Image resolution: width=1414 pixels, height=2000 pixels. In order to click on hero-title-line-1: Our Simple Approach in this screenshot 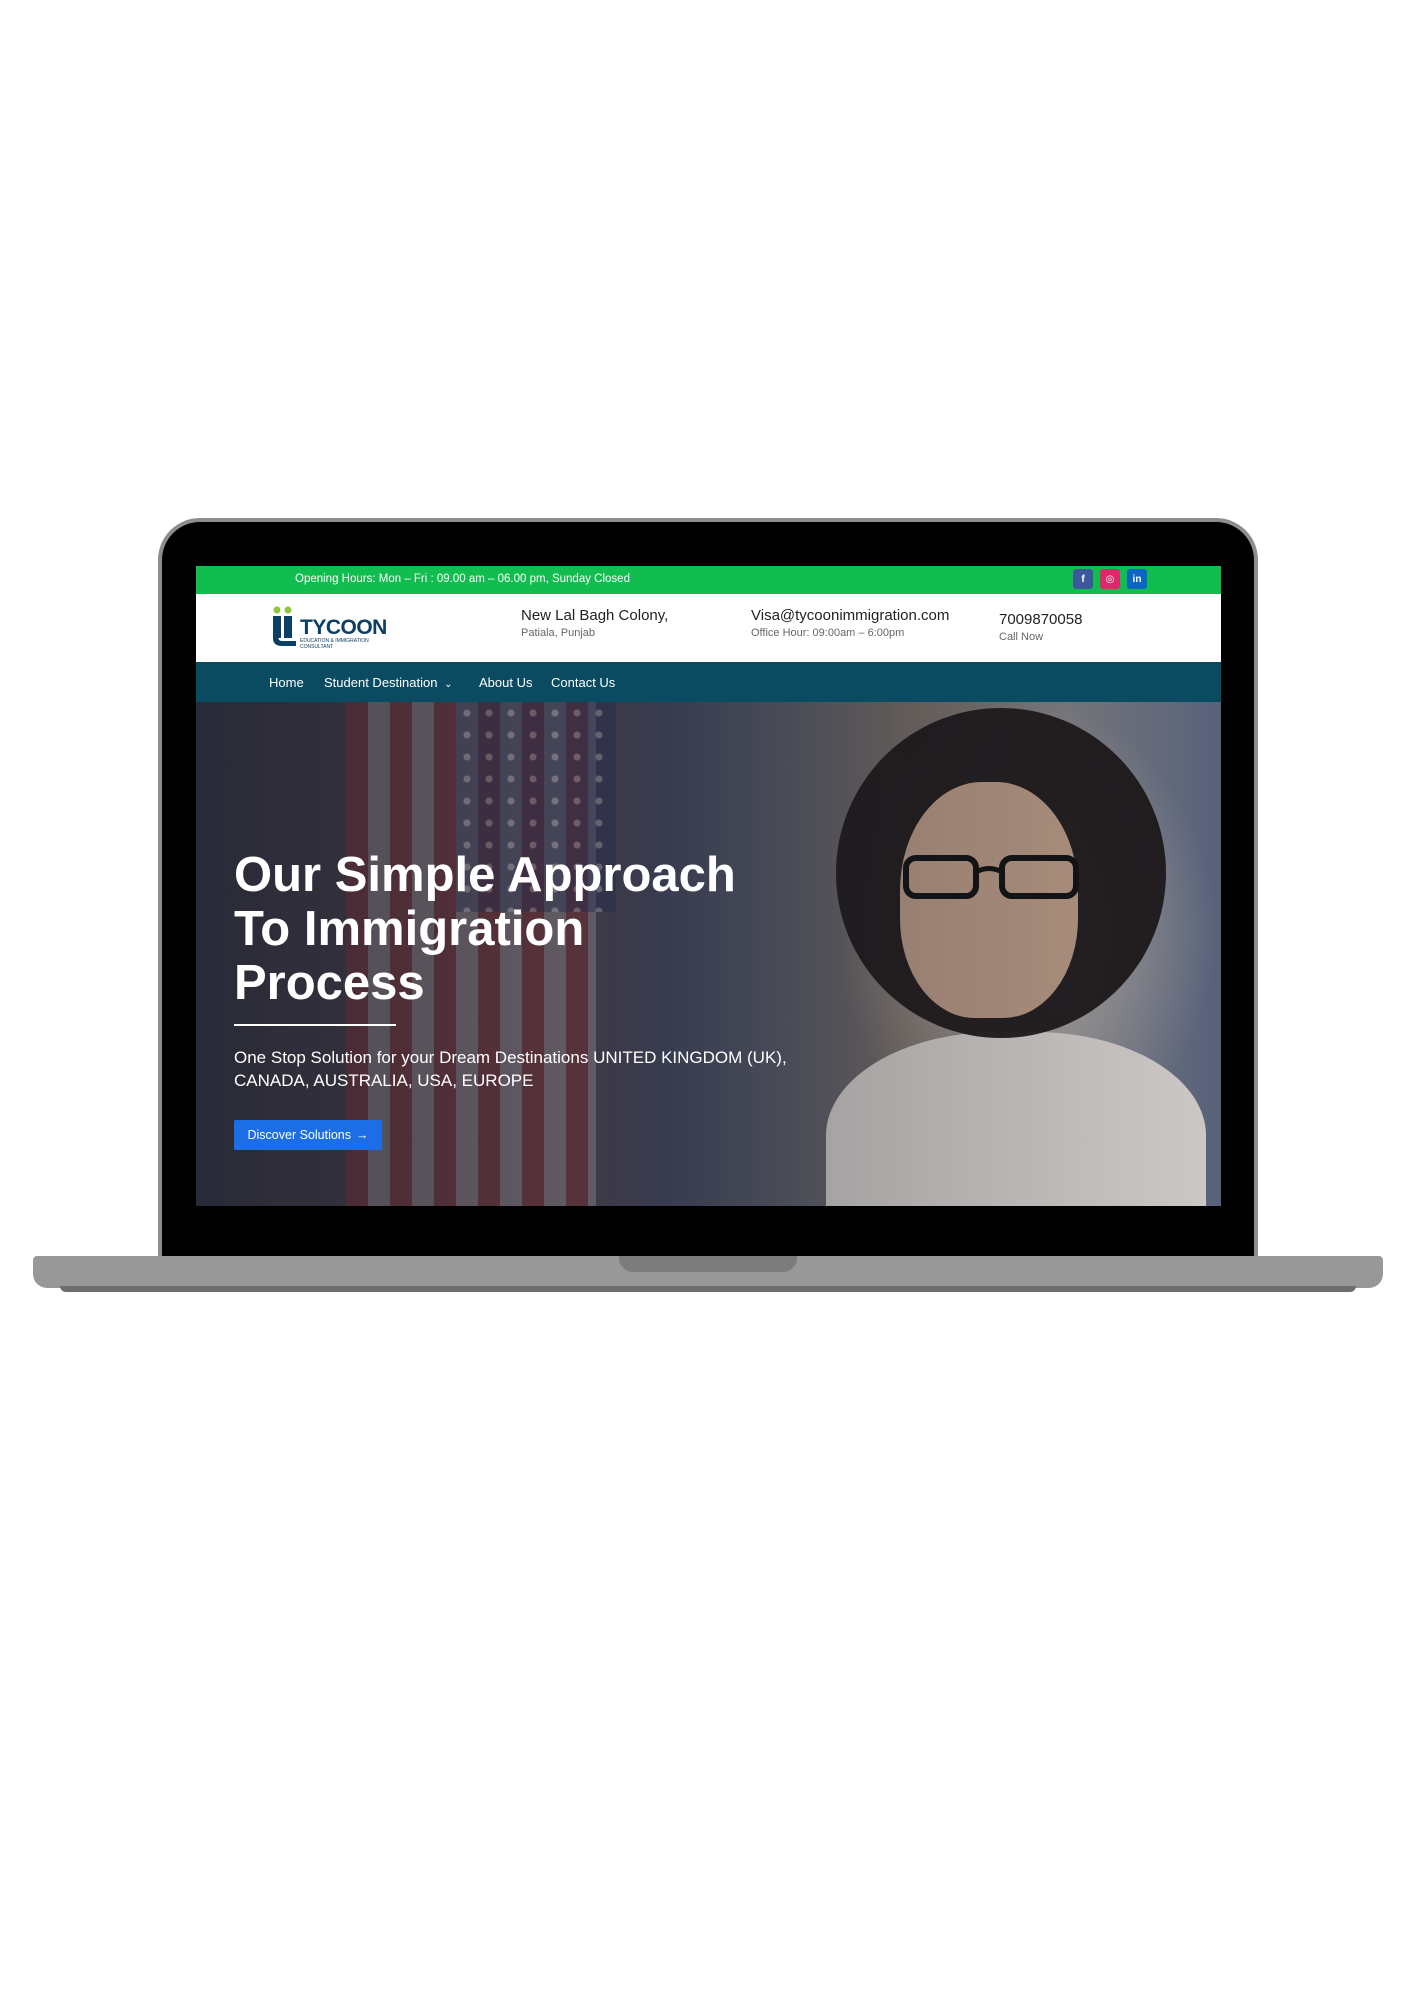, I will do `click(485, 875)`.